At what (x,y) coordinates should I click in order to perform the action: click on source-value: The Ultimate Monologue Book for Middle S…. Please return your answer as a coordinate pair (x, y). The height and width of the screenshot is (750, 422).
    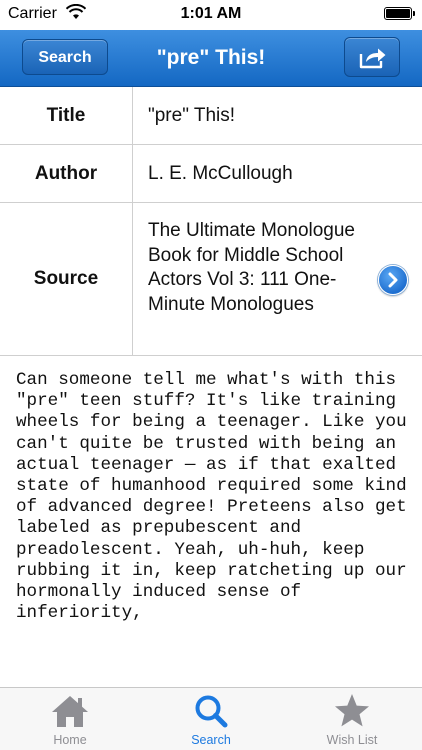
    Looking at the image, I should click on (251, 267).